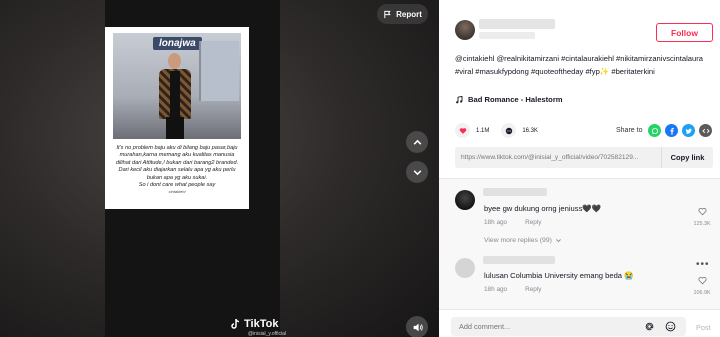  I want to click on quote-line: bukan apa yg aku sukai., so click(177, 177).